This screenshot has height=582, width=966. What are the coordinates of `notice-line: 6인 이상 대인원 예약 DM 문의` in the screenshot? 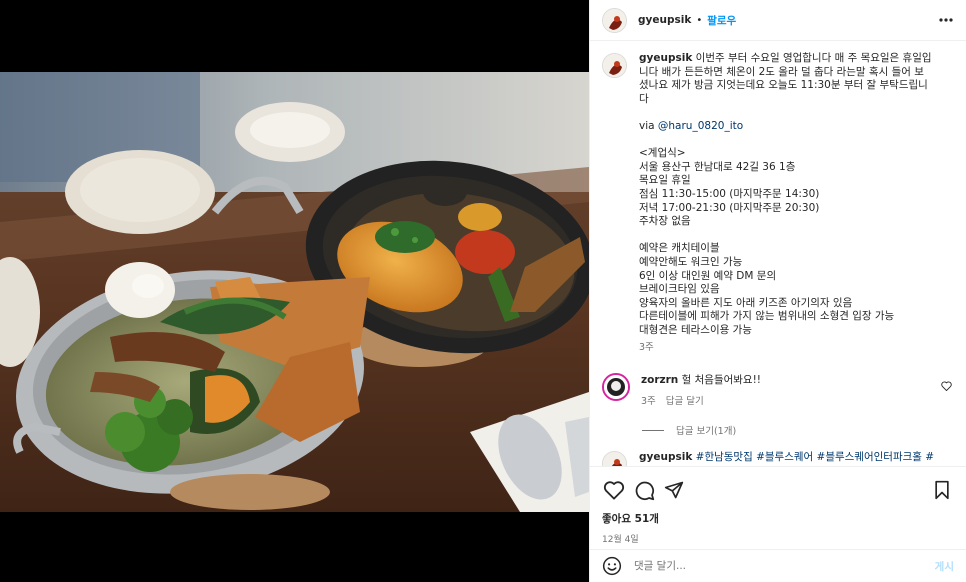 It's located at (708, 275).